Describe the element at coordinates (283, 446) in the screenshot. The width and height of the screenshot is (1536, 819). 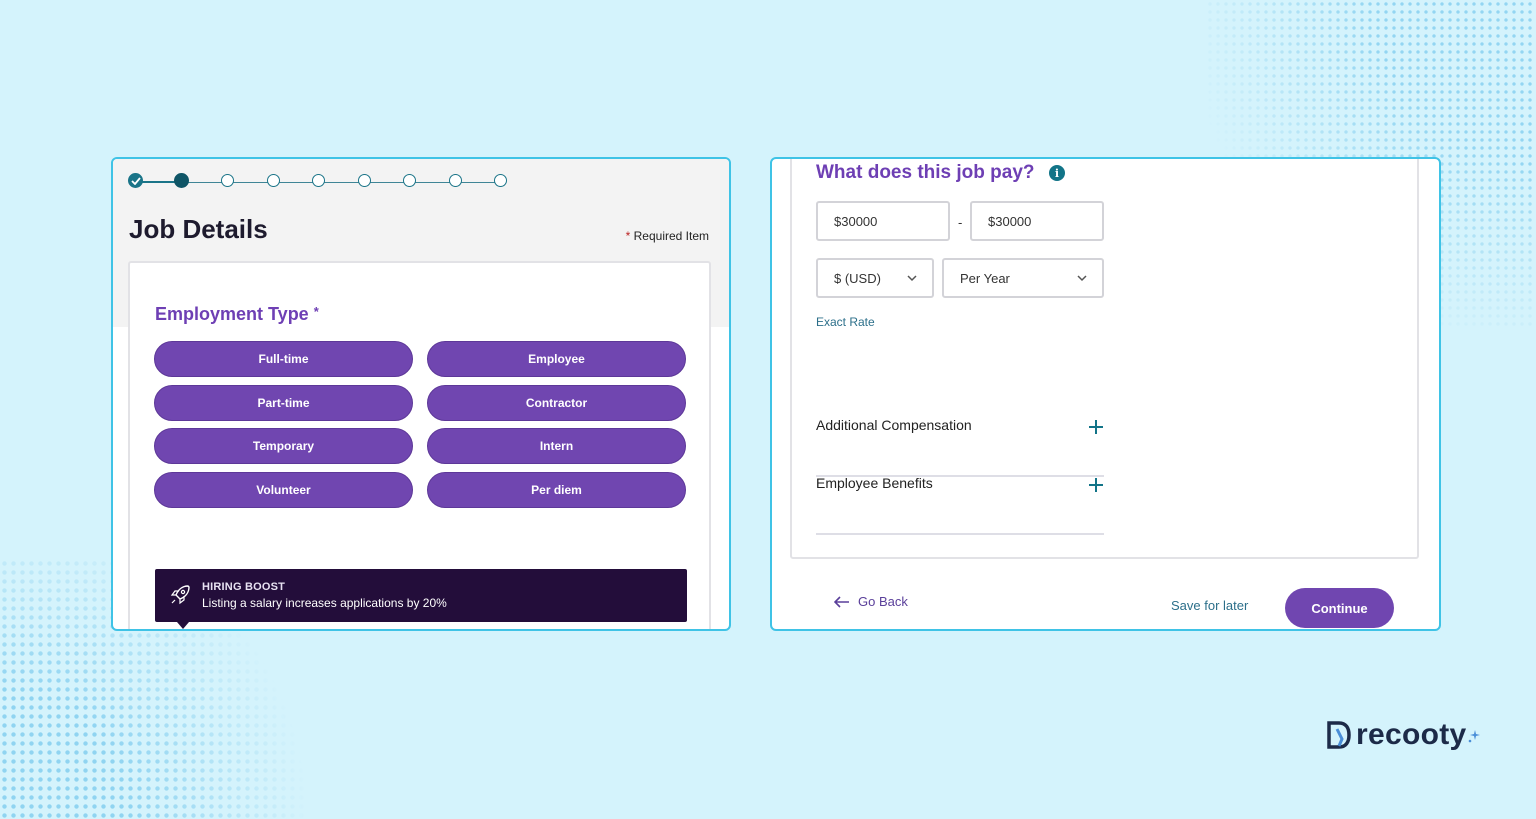
I see `option-temporary: Temporary` at that location.